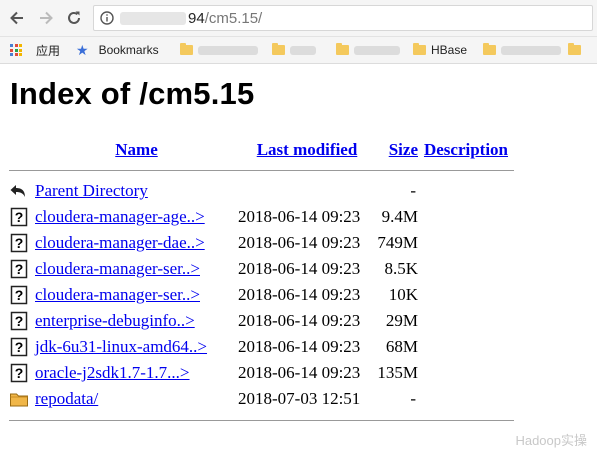 The image size is (597, 461). I want to click on url-text: 94/cm5.15/, so click(225, 18).